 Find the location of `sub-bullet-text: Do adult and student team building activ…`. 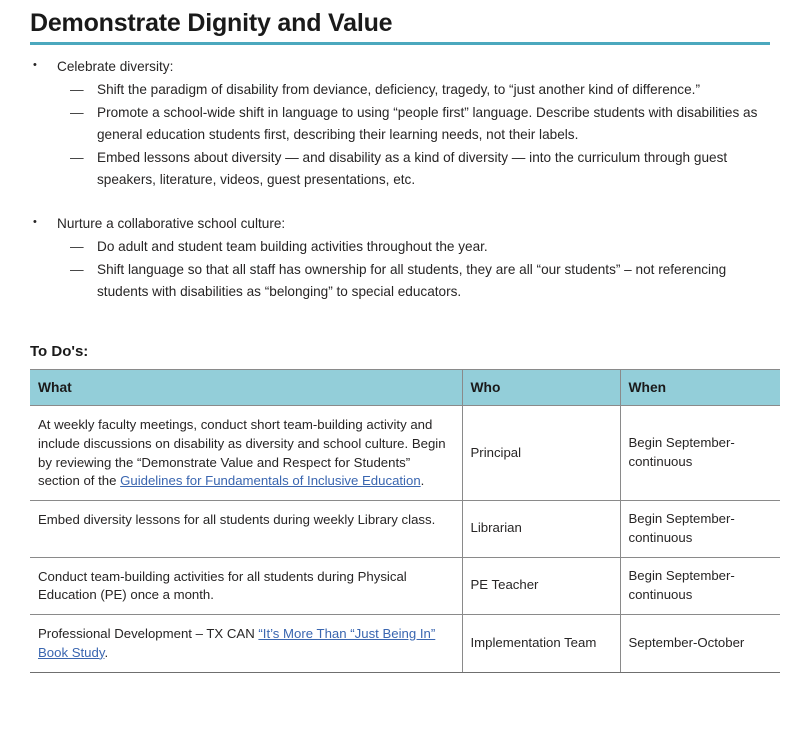

sub-bullet-text: Do adult and student team building activ… is located at coordinates (292, 247).